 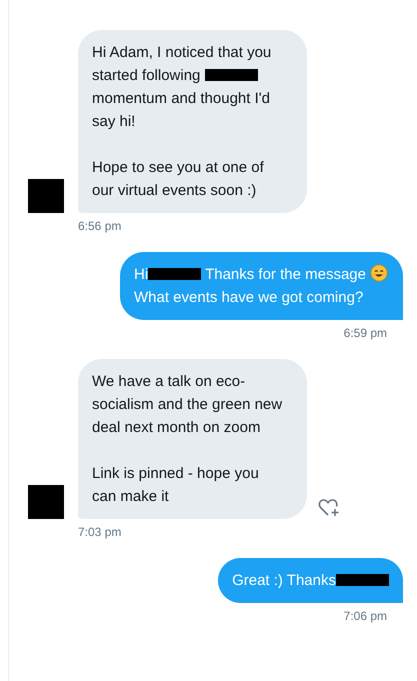 I want to click on message-text: Link is pinned - hope you can make it, so click(x=176, y=485).